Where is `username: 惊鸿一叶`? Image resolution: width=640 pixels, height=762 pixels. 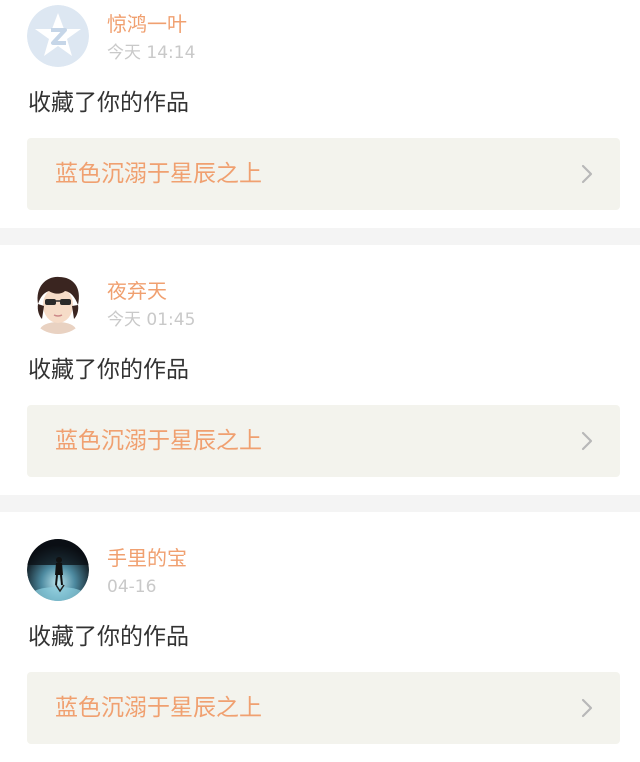
username: 惊鸿一叶 is located at coordinates (147, 24).